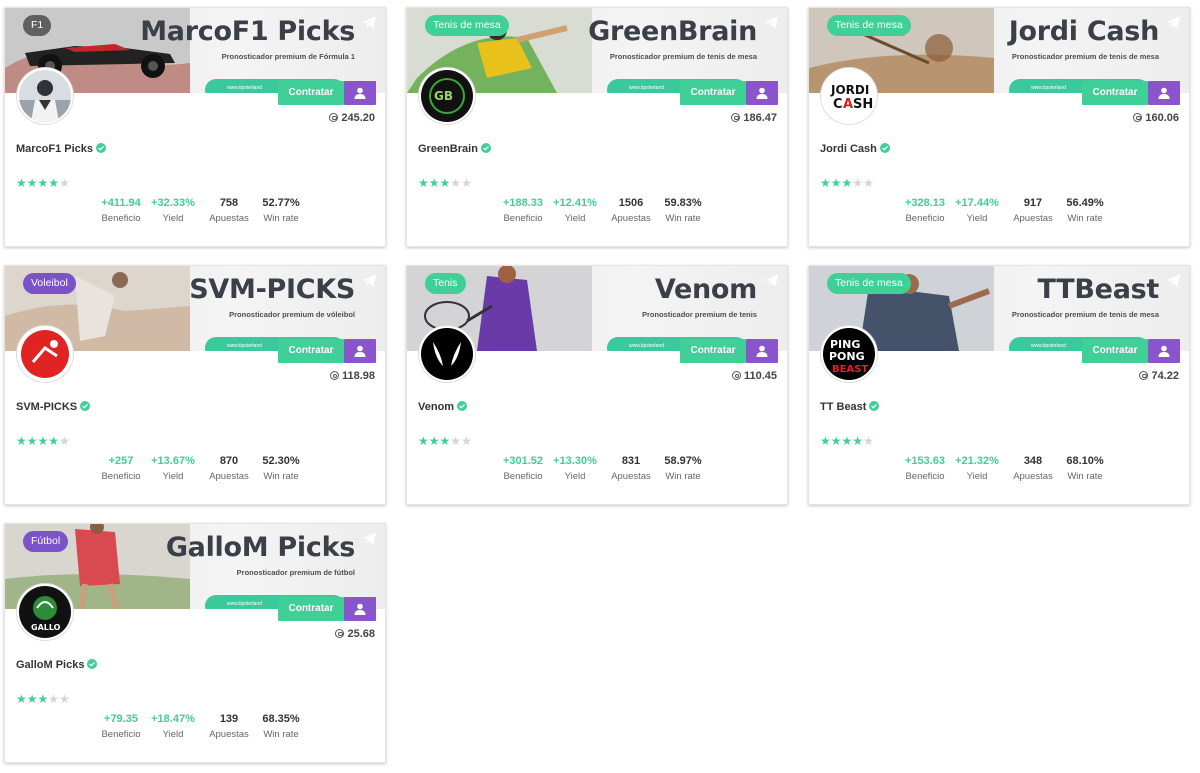  What do you see at coordinates (672, 31) in the screenshot?
I see `banner-title: GreenBrain` at bounding box center [672, 31].